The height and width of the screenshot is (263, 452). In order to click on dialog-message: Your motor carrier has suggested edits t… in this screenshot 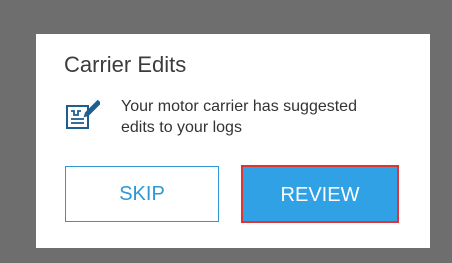, I will do `click(266, 117)`.